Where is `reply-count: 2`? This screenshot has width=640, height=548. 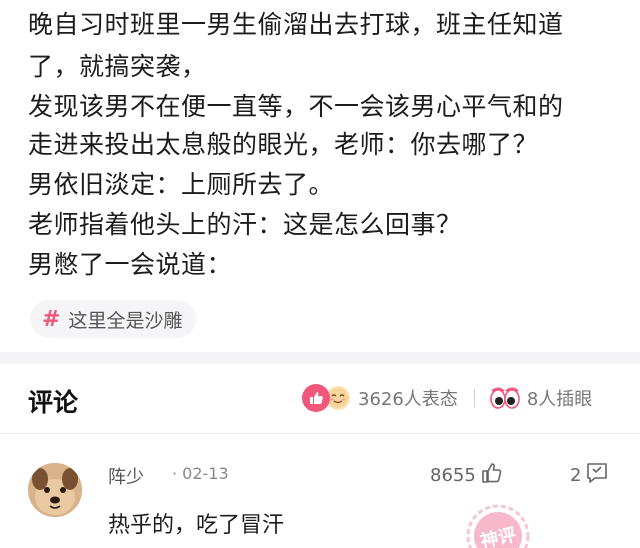
reply-count: 2 is located at coordinates (576, 475).